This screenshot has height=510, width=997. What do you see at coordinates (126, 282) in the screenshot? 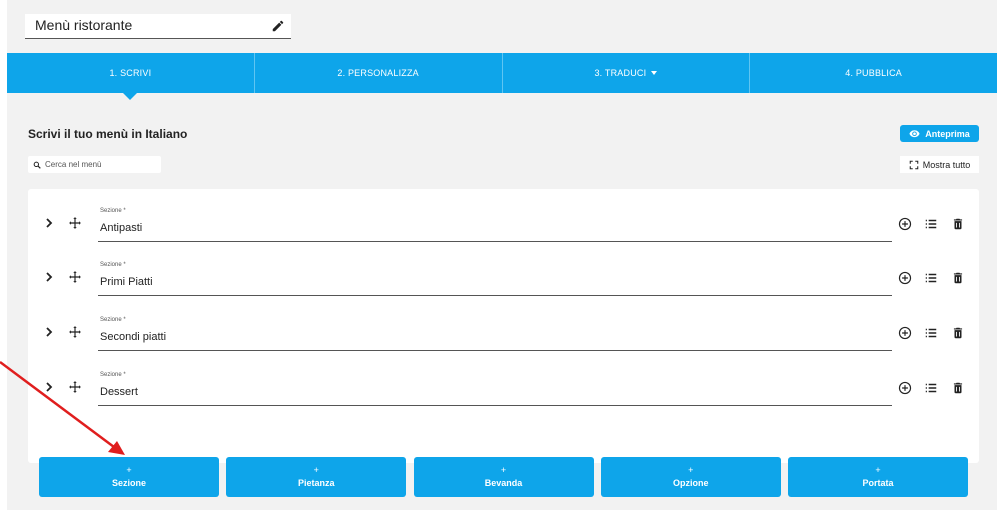
I see `section-field-value: Primi Piatti` at bounding box center [126, 282].